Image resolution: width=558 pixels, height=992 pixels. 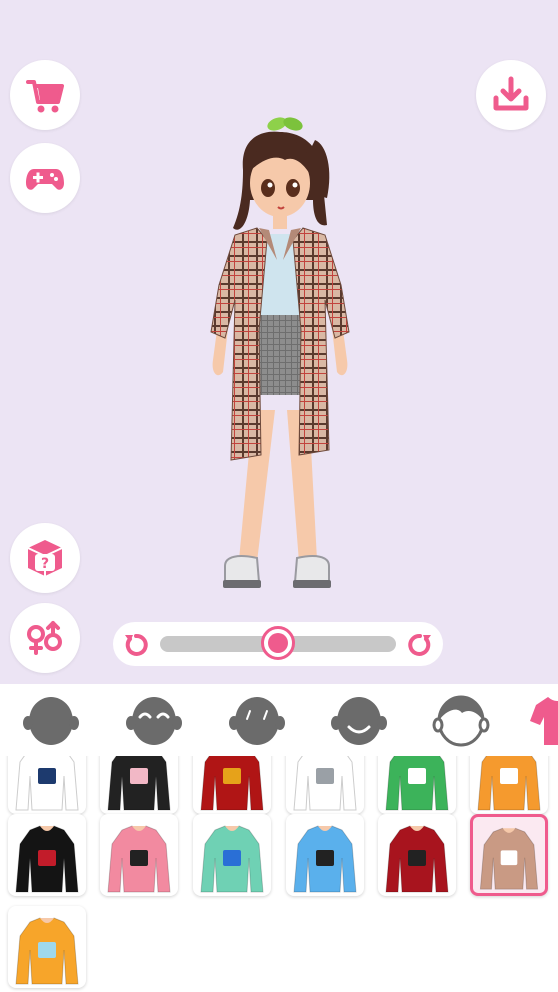 I want to click on avatar-illustration, so click(x=280, y=352).